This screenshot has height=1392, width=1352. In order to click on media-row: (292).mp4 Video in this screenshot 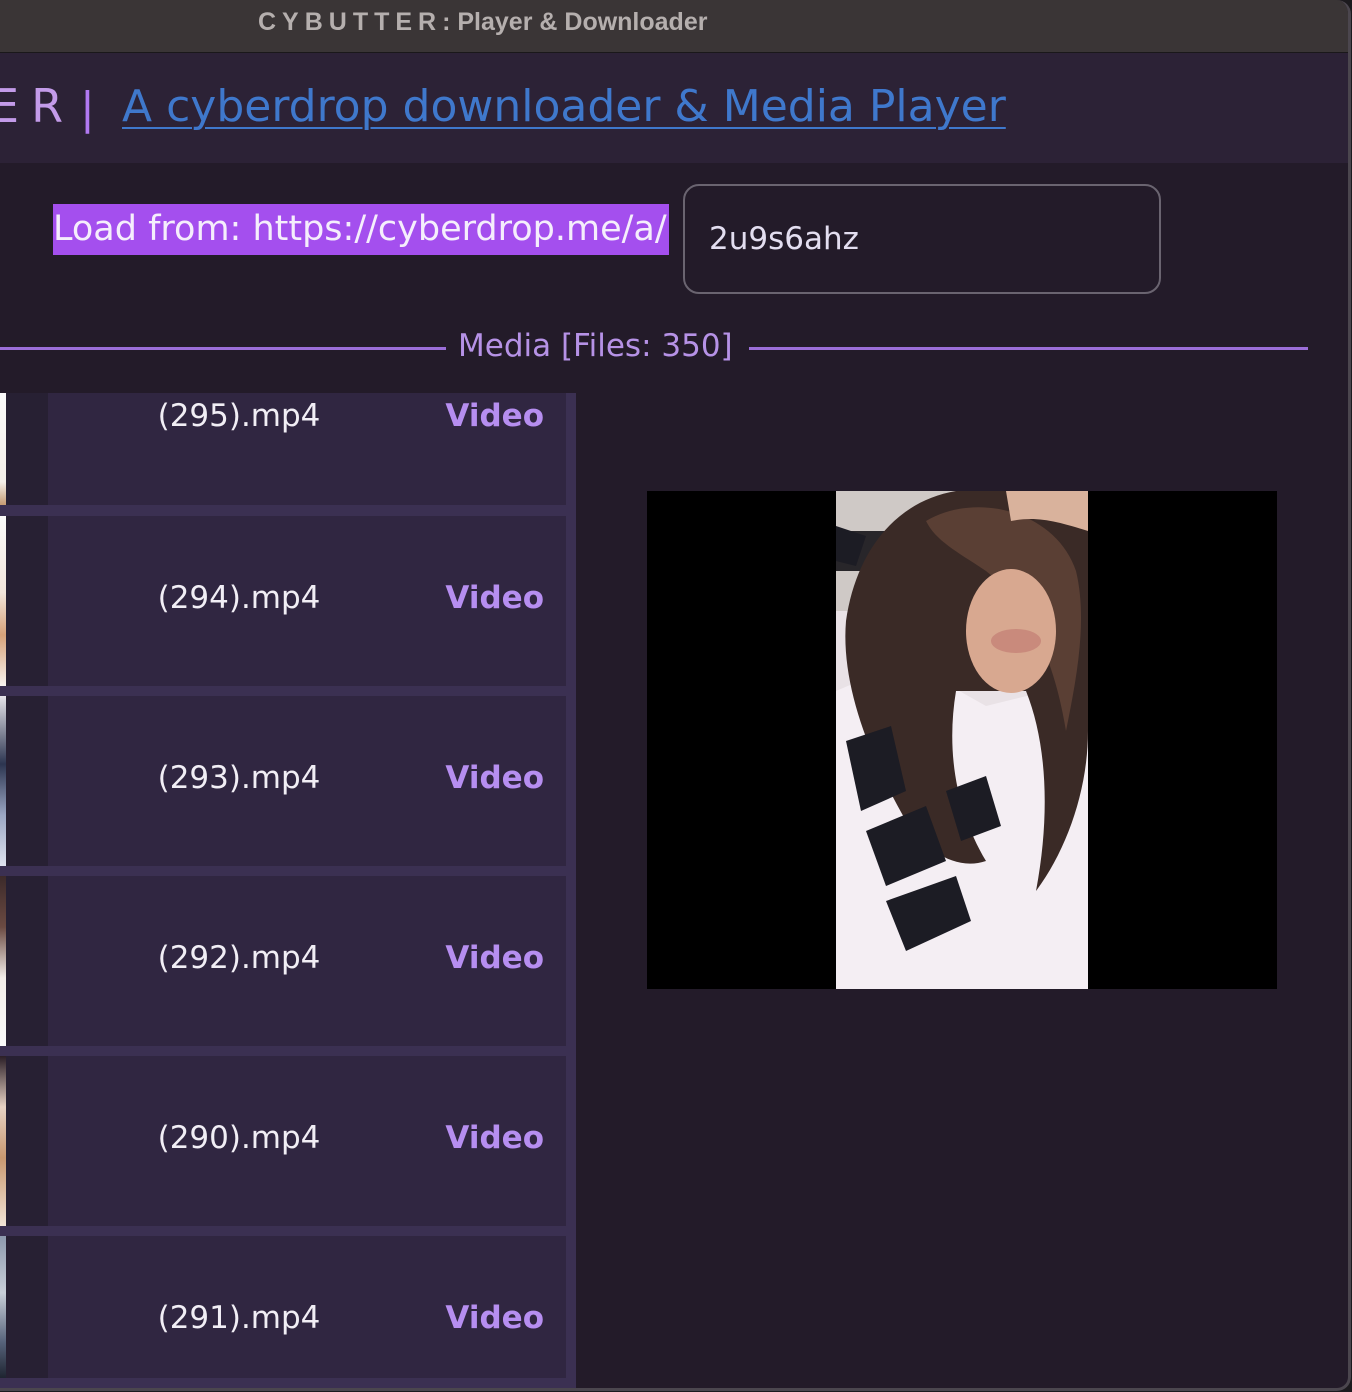, I will do `click(283, 961)`.